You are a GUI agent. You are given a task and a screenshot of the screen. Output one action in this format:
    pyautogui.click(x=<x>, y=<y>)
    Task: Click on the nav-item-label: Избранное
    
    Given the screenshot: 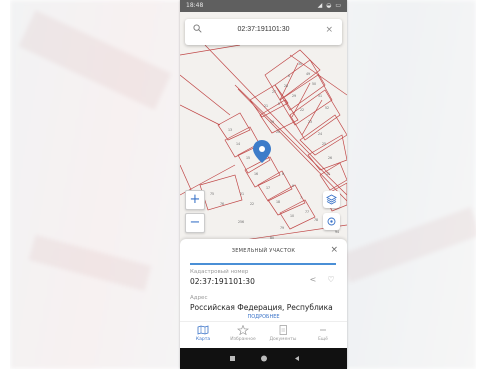 What is the action you would take?
    pyautogui.click(x=243, y=339)
    